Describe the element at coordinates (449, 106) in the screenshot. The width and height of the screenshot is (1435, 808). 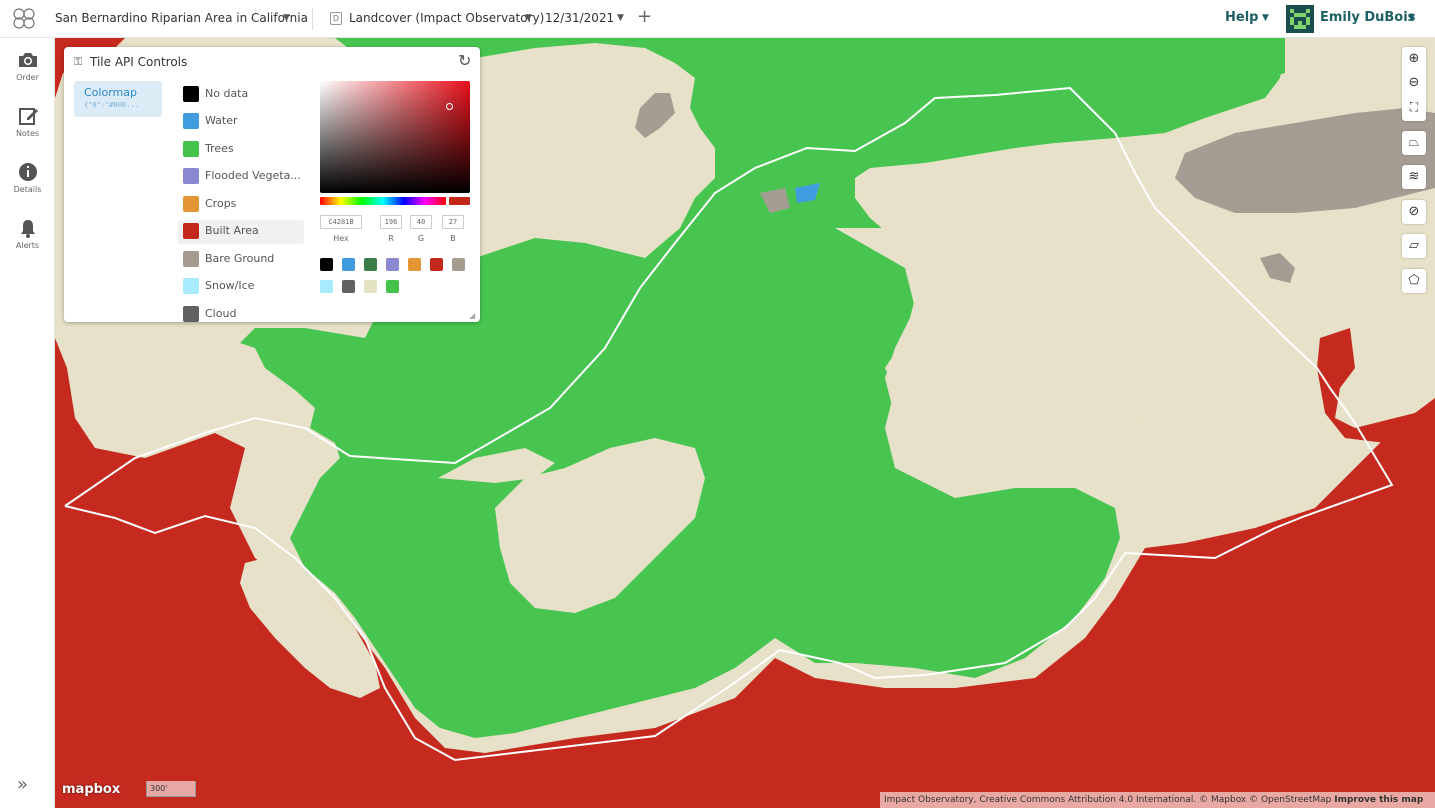
I see `picker-cursor` at that location.